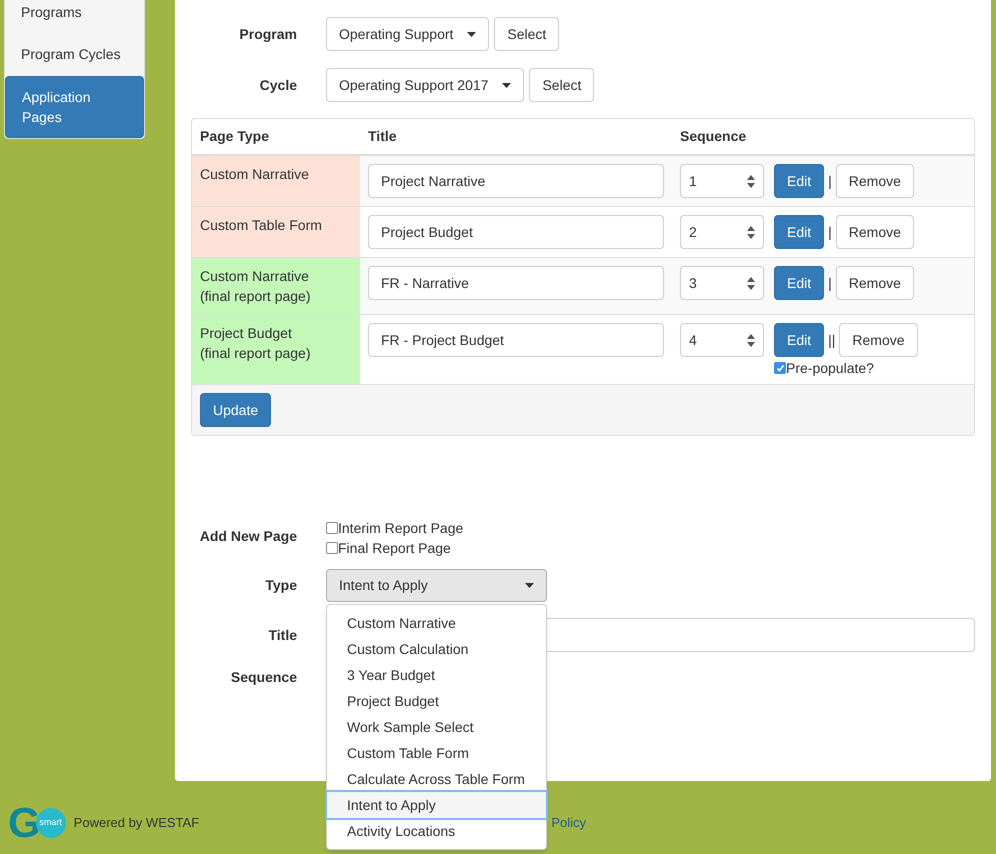  I want to click on menu-item: Work Sample Select, so click(436, 727).